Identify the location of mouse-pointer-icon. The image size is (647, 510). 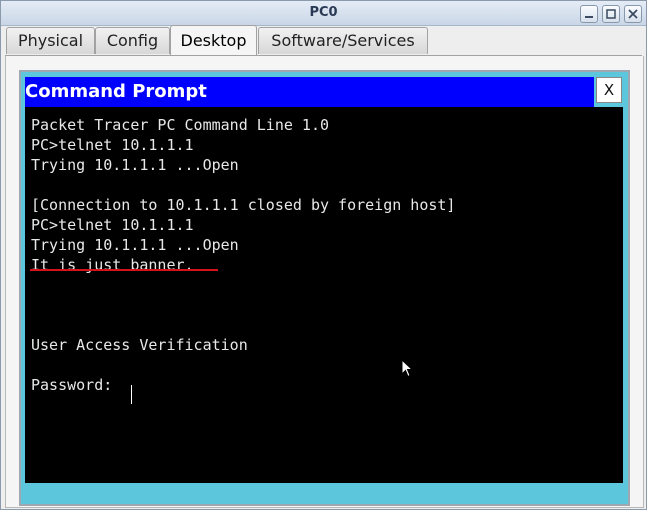
(407, 368).